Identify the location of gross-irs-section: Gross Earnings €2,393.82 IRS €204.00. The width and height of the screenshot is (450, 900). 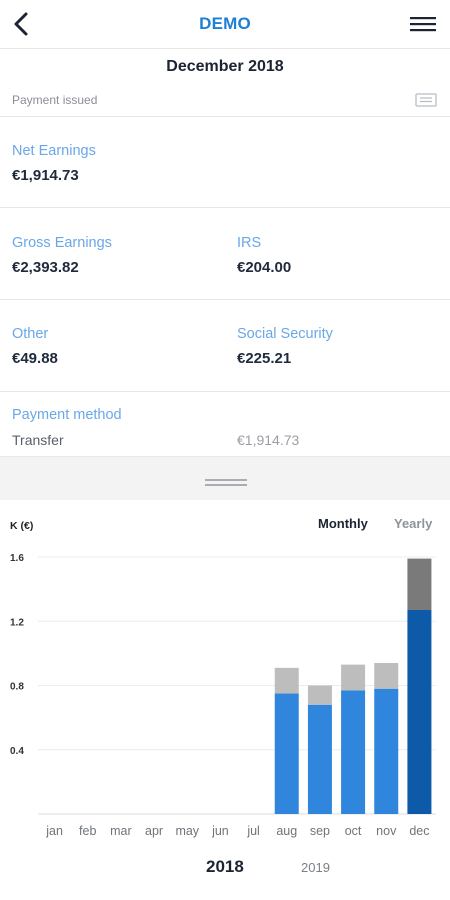
(225, 254).